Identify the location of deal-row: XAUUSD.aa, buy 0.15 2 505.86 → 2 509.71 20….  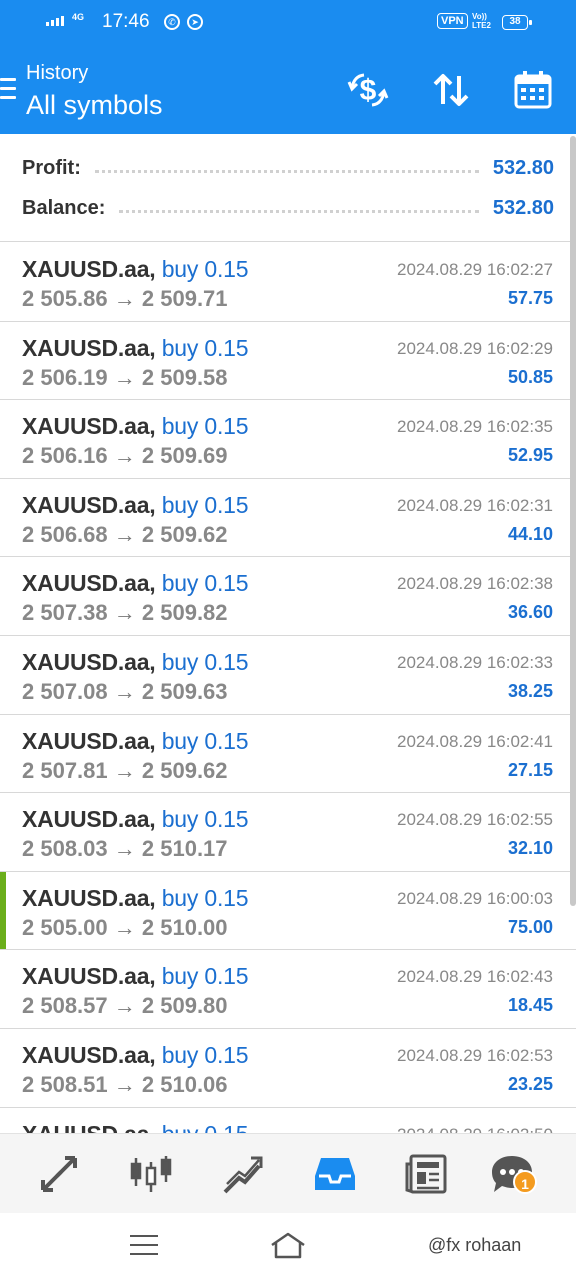
(288, 282).